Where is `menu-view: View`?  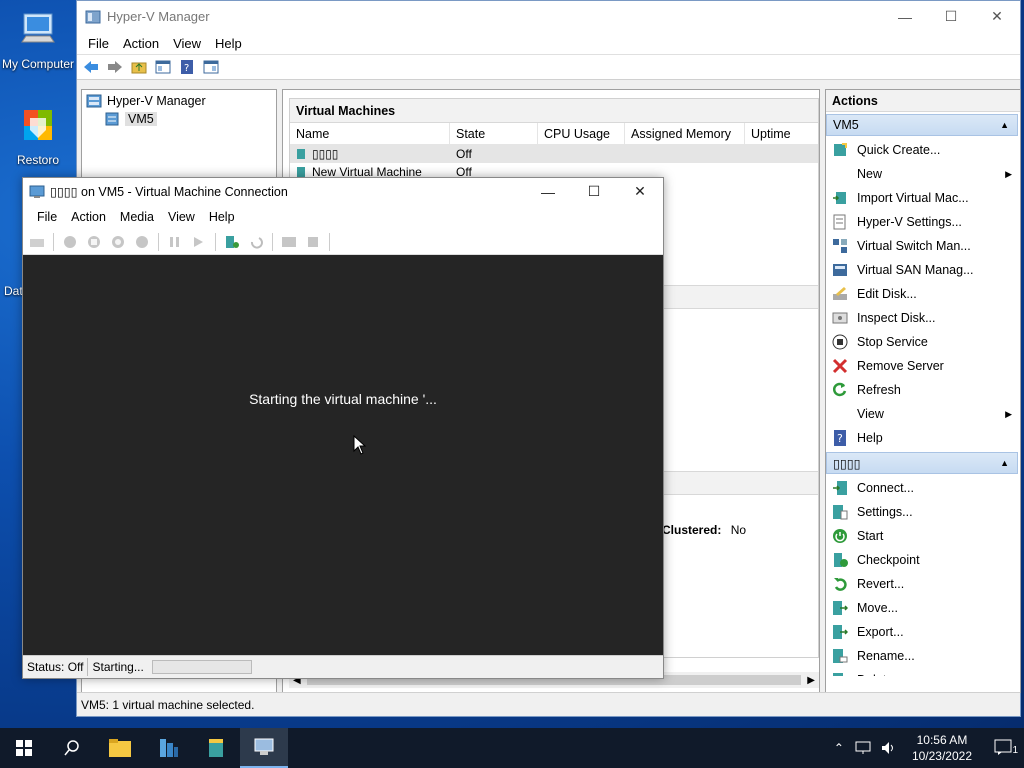 menu-view: View is located at coordinates (187, 43).